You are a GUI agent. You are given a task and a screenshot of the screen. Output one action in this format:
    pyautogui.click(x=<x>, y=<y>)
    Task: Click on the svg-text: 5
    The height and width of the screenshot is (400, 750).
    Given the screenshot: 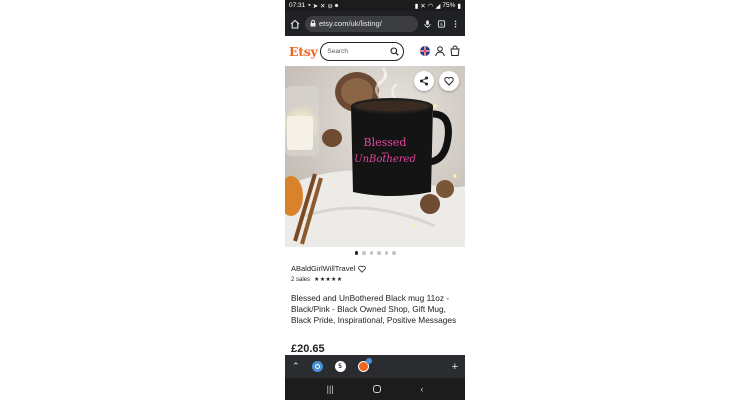 What is the action you would take?
    pyautogui.click(x=441, y=23)
    